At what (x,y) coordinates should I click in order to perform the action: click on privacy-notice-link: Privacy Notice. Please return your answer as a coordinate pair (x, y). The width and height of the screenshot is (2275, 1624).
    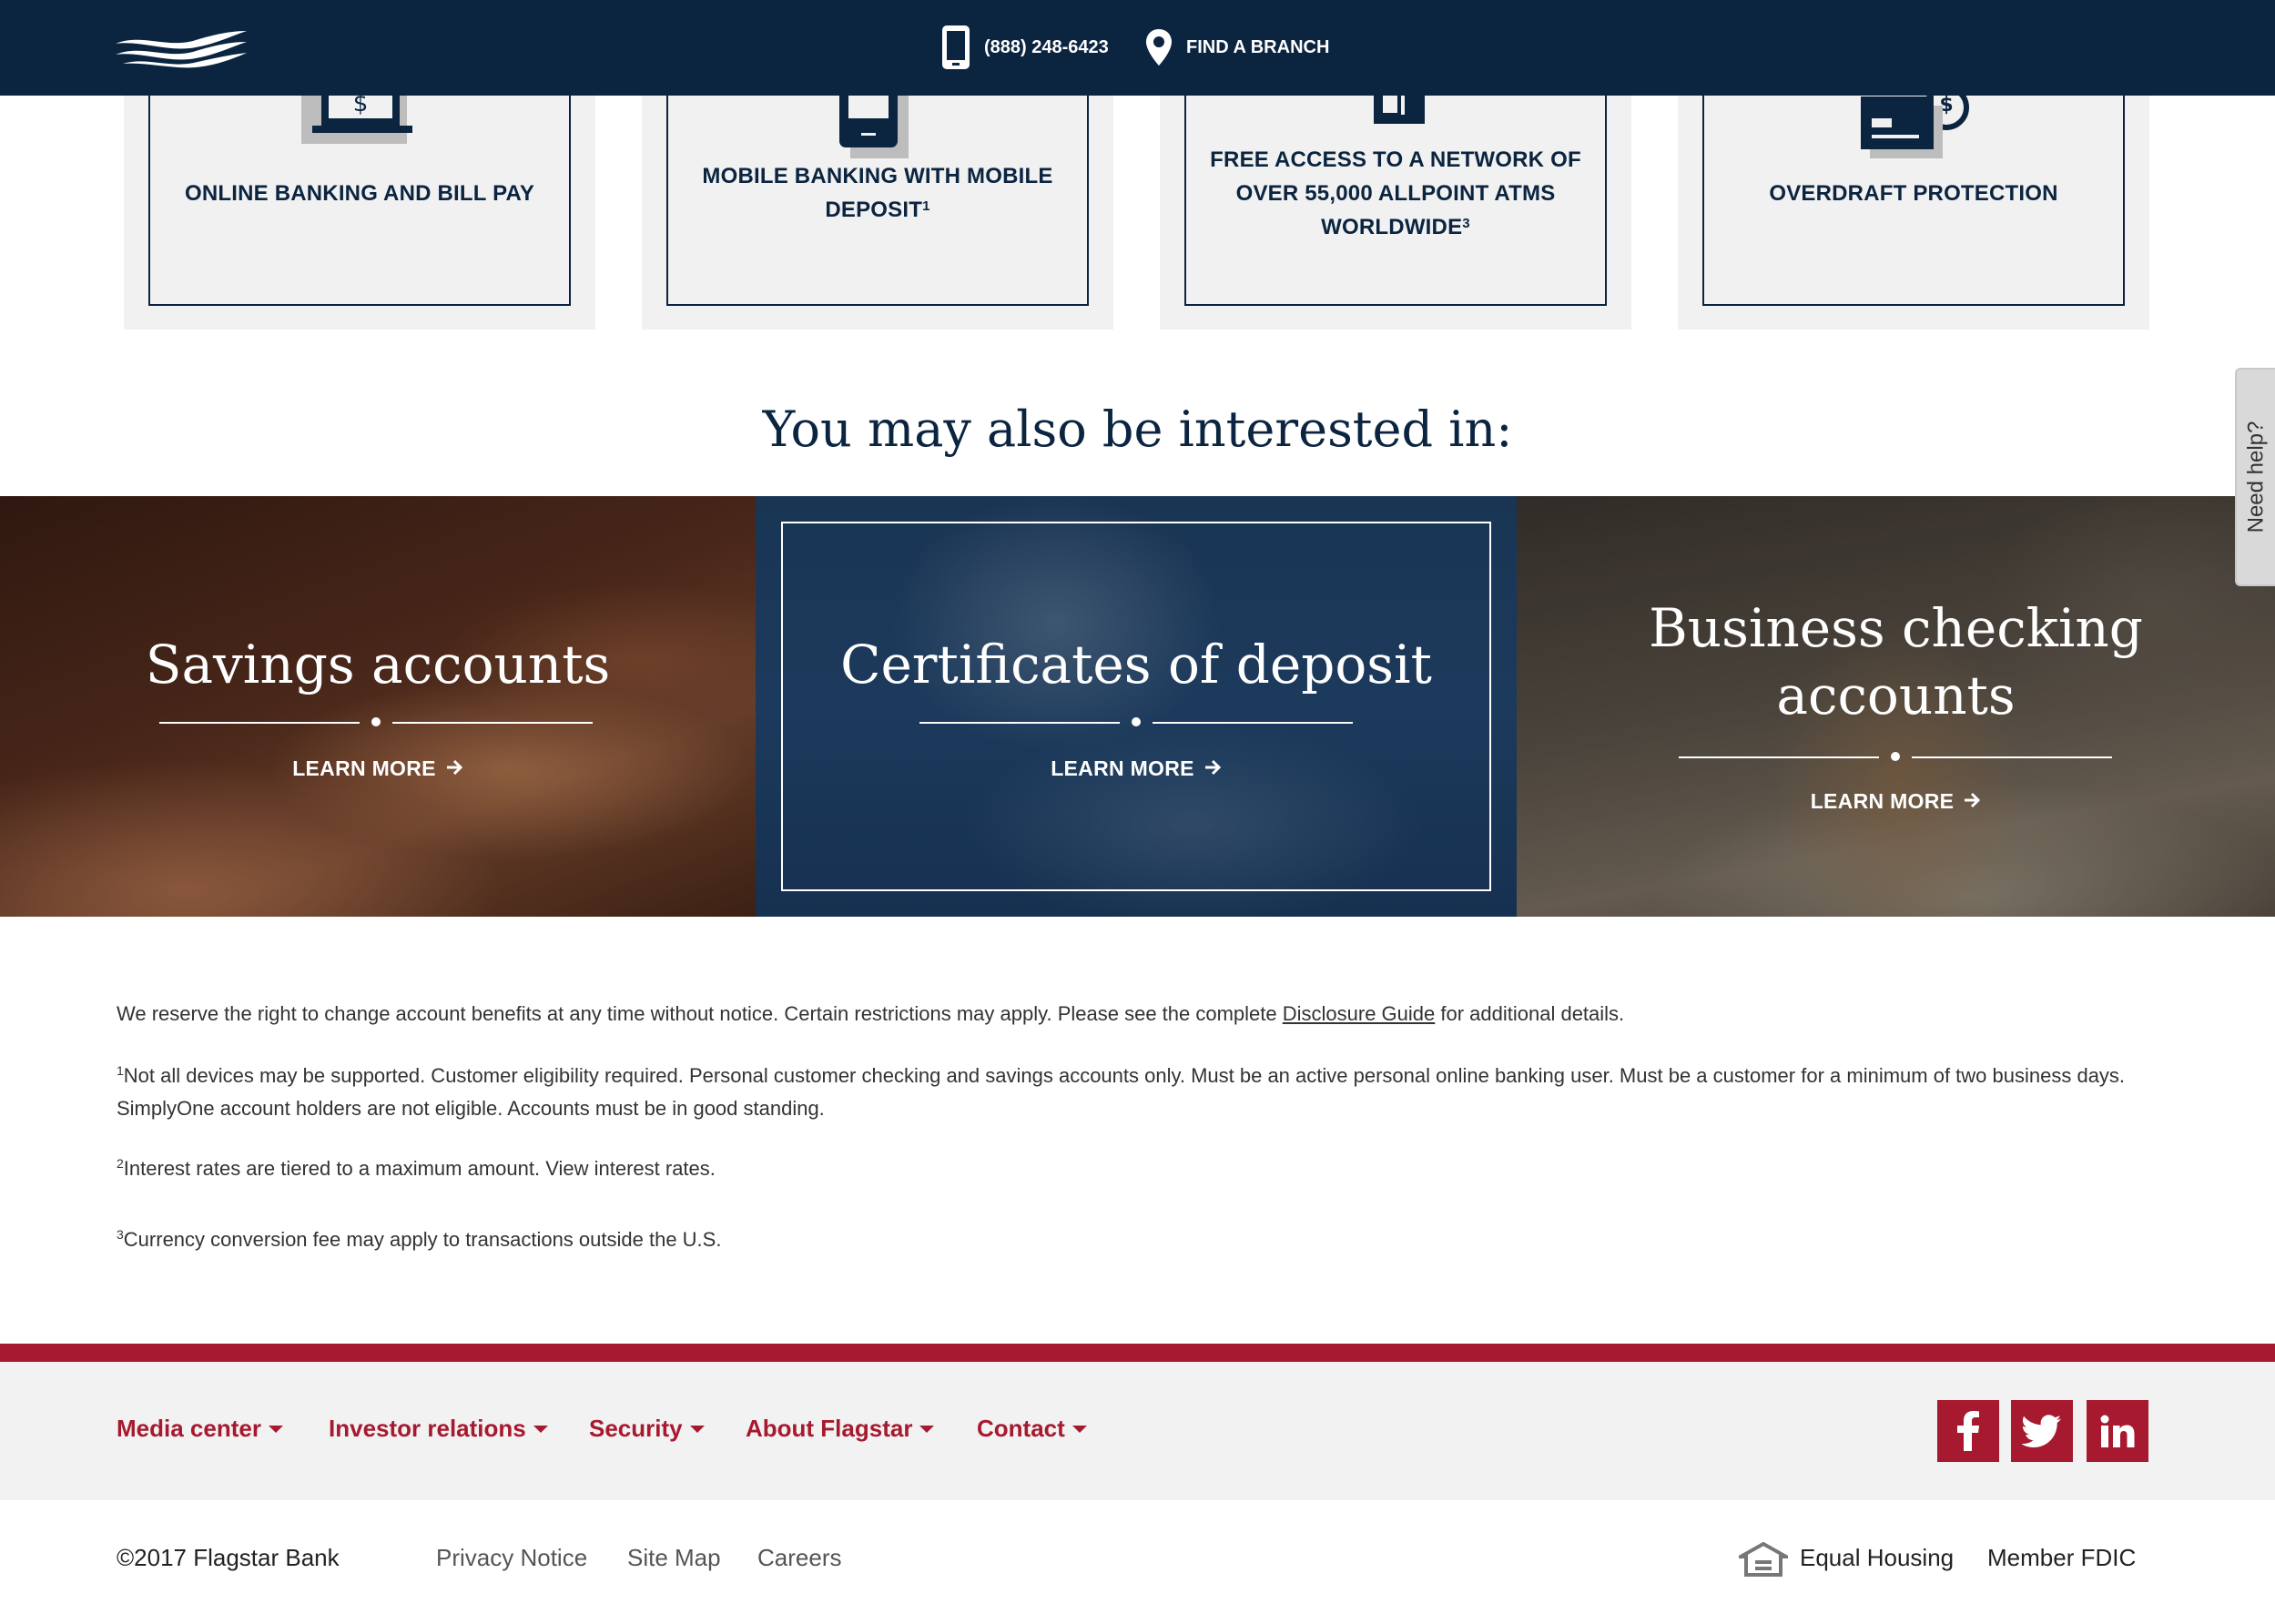
    Looking at the image, I should click on (511, 1558).